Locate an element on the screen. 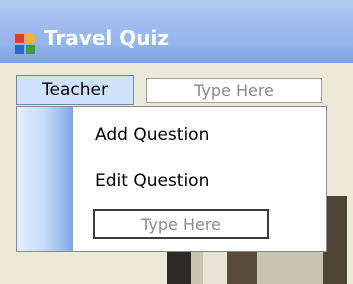 This screenshot has width=353, height=284. menu-teacher: Teacher is located at coordinates (75, 90).